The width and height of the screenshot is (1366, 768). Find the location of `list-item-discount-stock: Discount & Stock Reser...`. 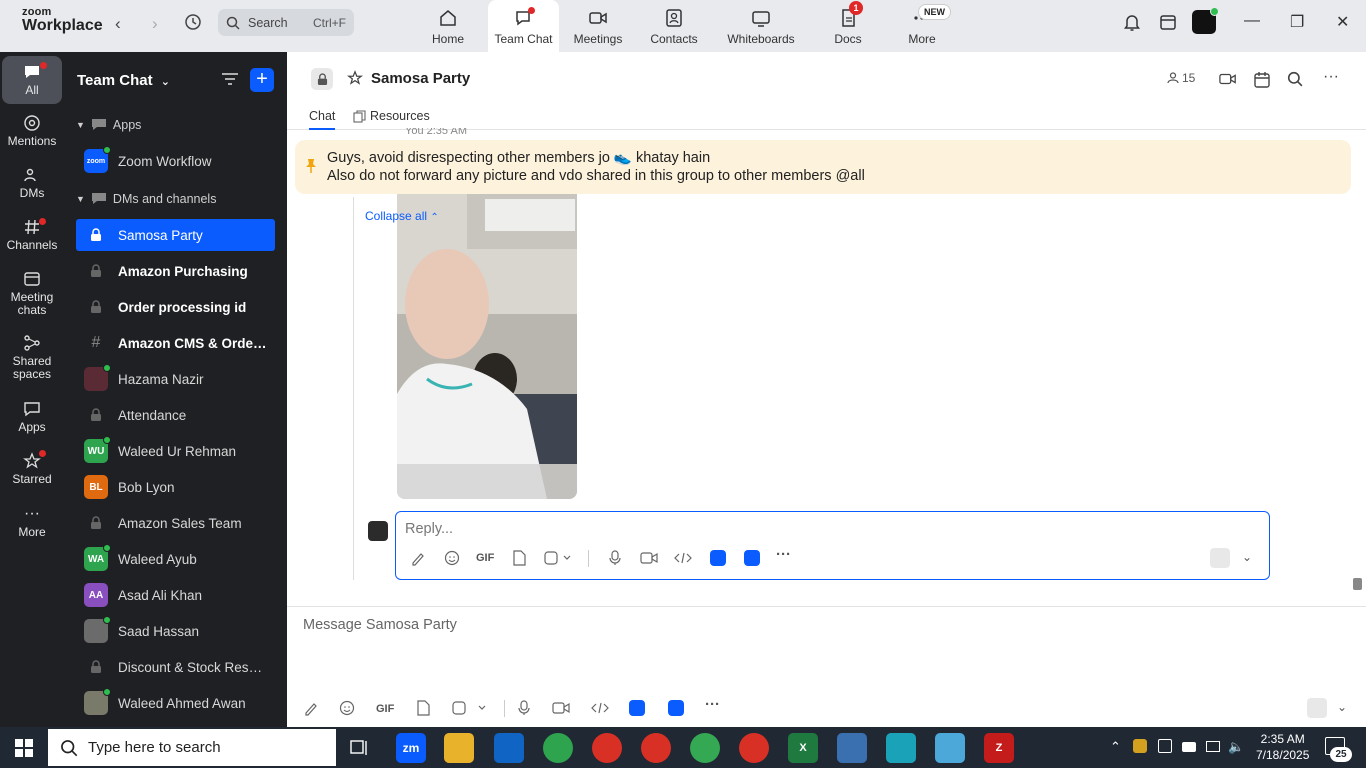

list-item-discount-stock: Discount & Stock Reser... is located at coordinates (175, 667).